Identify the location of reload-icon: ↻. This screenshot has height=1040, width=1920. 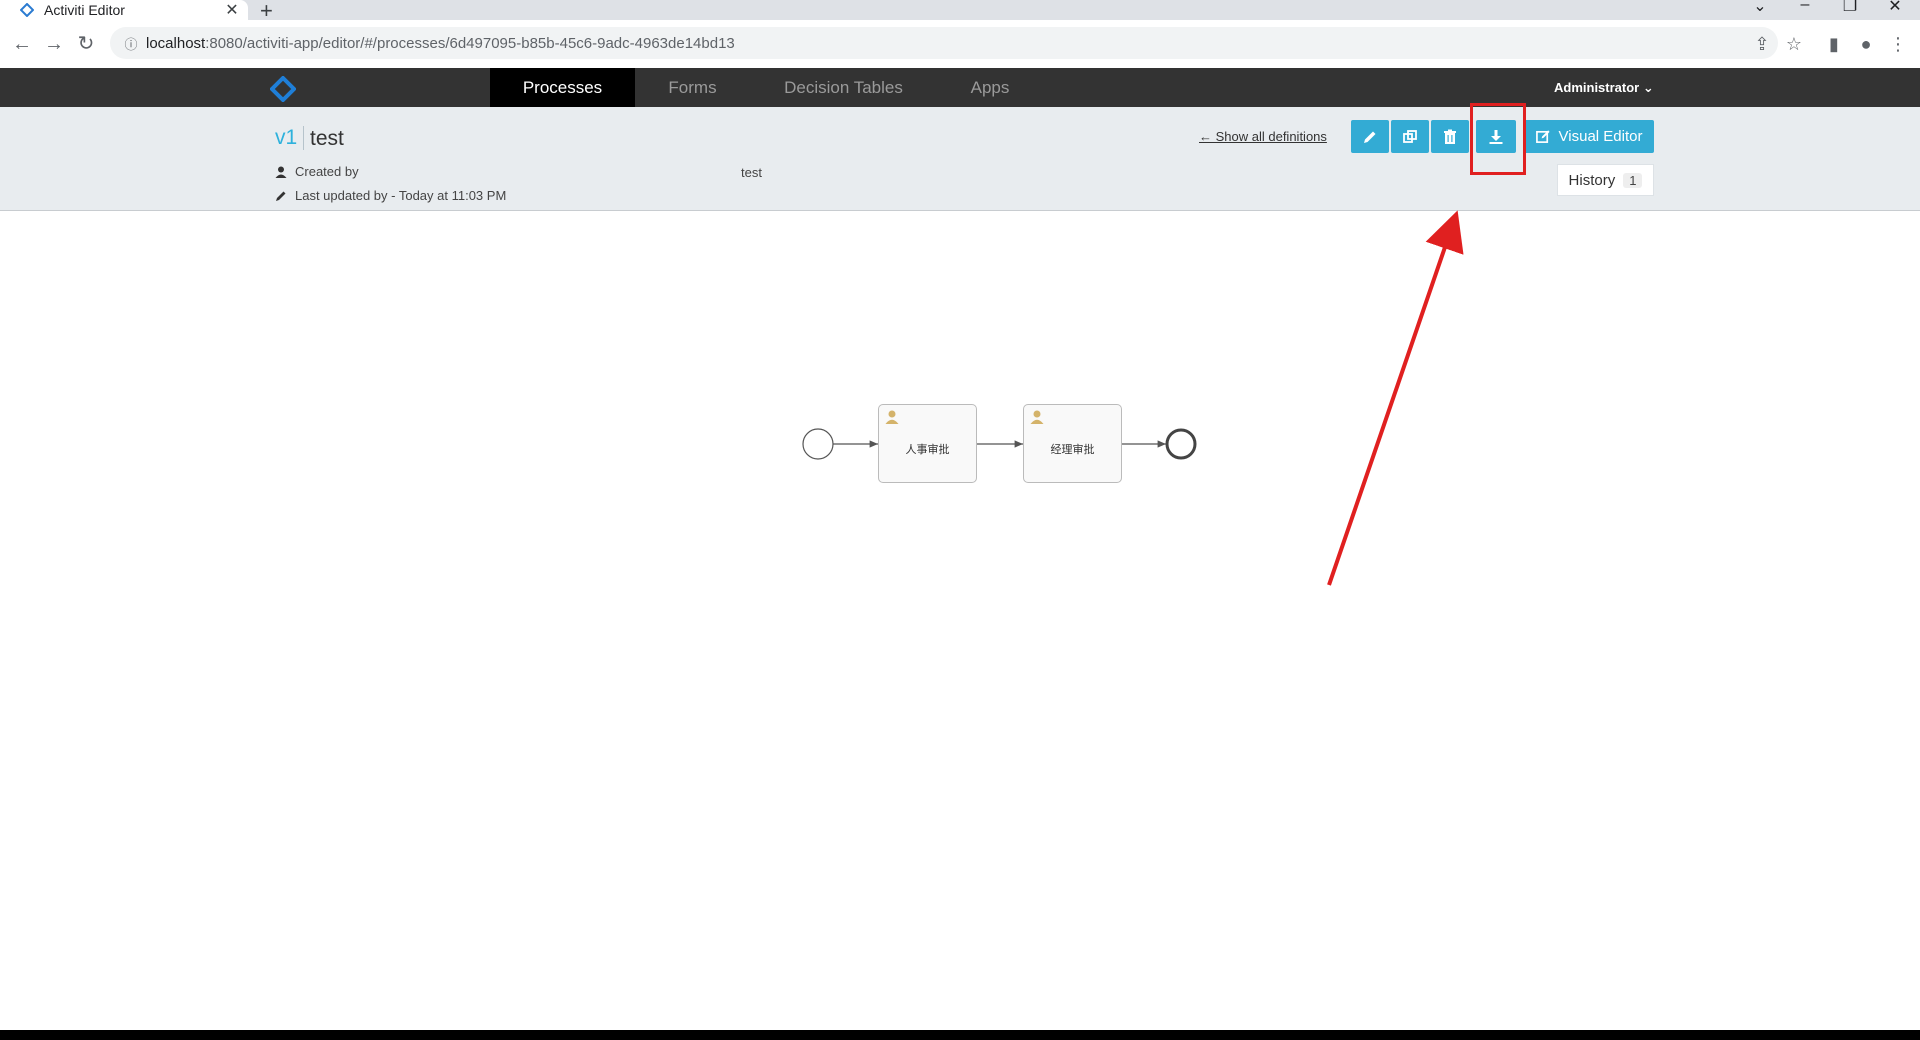
(86, 44).